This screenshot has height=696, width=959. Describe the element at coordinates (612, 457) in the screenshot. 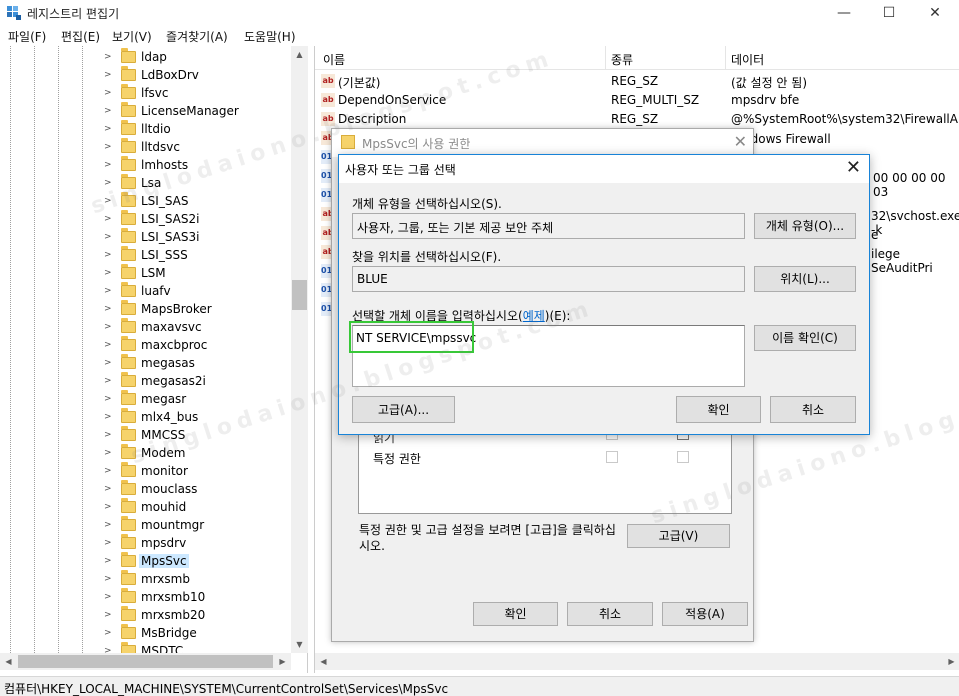

I see `allow-special-checkbox` at that location.